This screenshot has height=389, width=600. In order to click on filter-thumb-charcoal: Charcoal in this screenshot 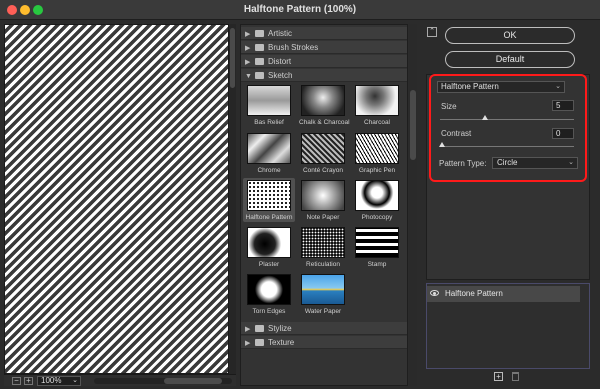, I will do `click(377, 105)`.